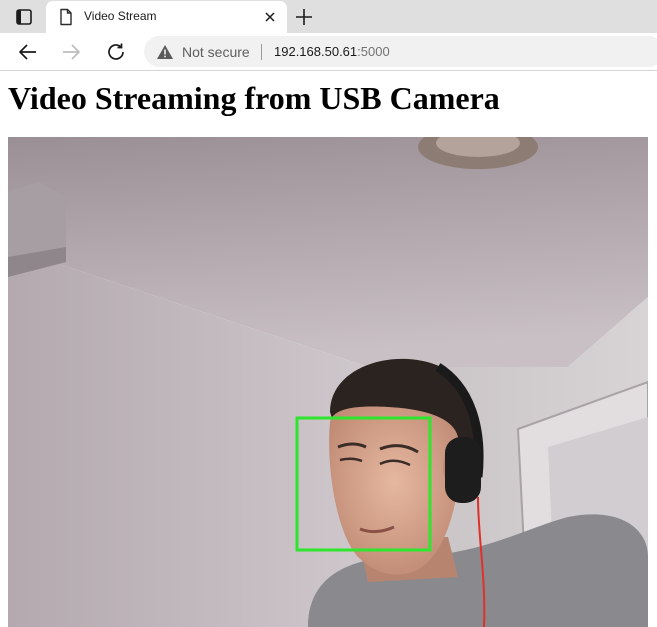  What do you see at coordinates (304, 17) in the screenshot?
I see `plus-icon` at bounding box center [304, 17].